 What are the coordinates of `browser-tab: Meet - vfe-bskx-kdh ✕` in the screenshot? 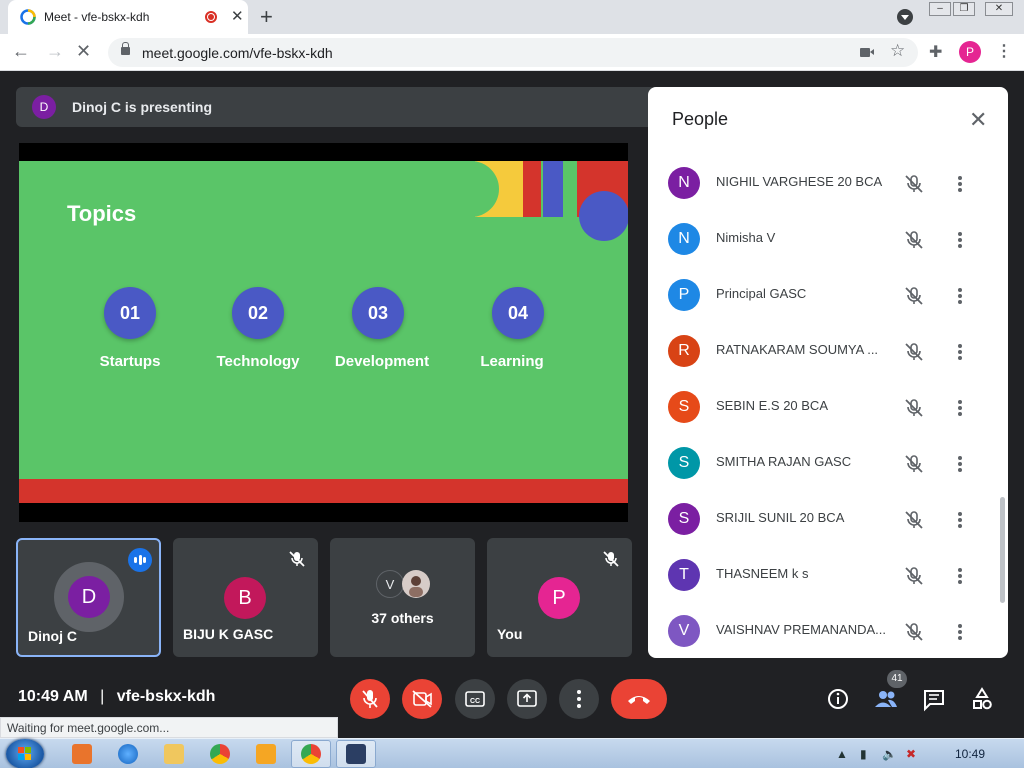 It's located at (128, 17).